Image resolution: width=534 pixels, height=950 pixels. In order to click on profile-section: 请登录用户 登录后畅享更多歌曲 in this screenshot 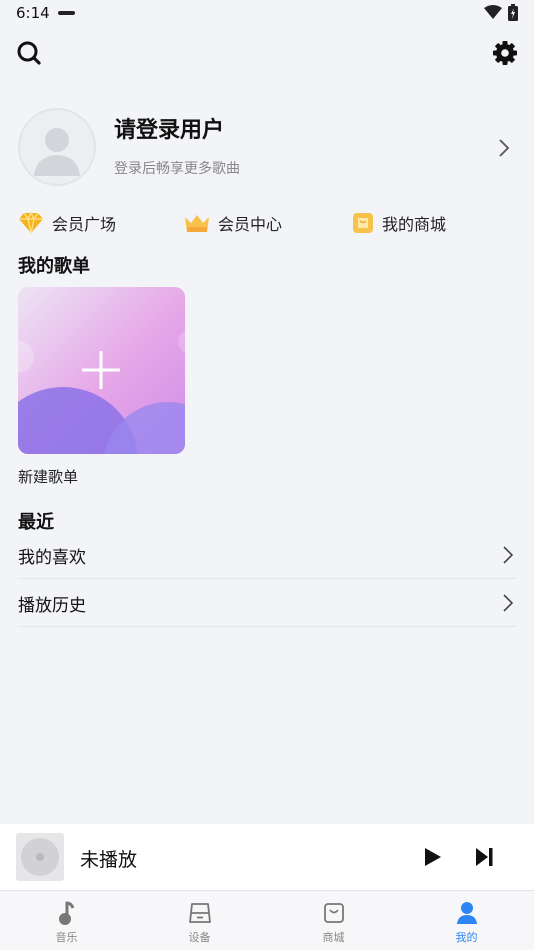, I will do `click(267, 149)`.